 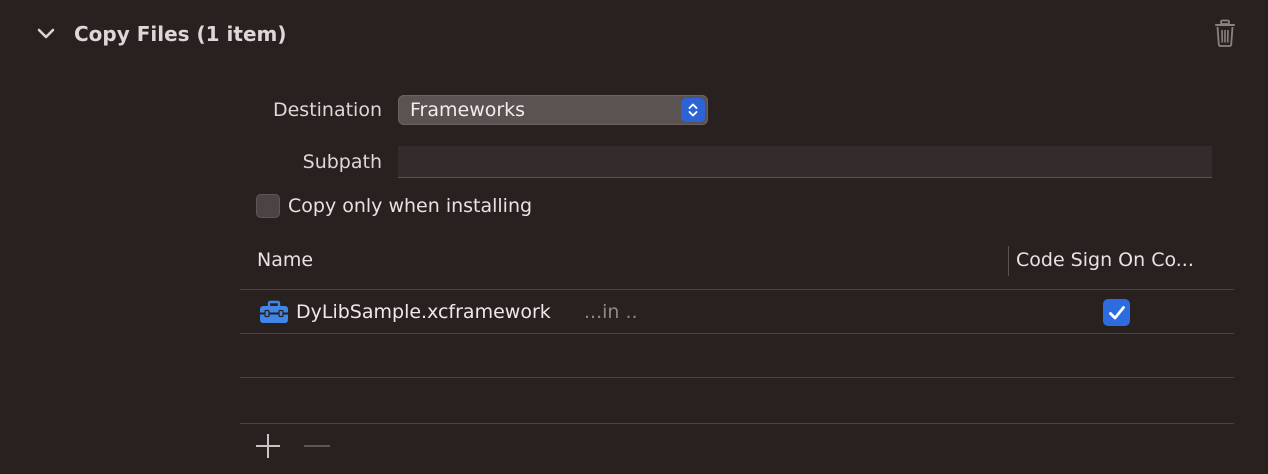 What do you see at coordinates (410, 206) in the screenshot?
I see `copy-only-when-installing-label: Copy only when installing` at bounding box center [410, 206].